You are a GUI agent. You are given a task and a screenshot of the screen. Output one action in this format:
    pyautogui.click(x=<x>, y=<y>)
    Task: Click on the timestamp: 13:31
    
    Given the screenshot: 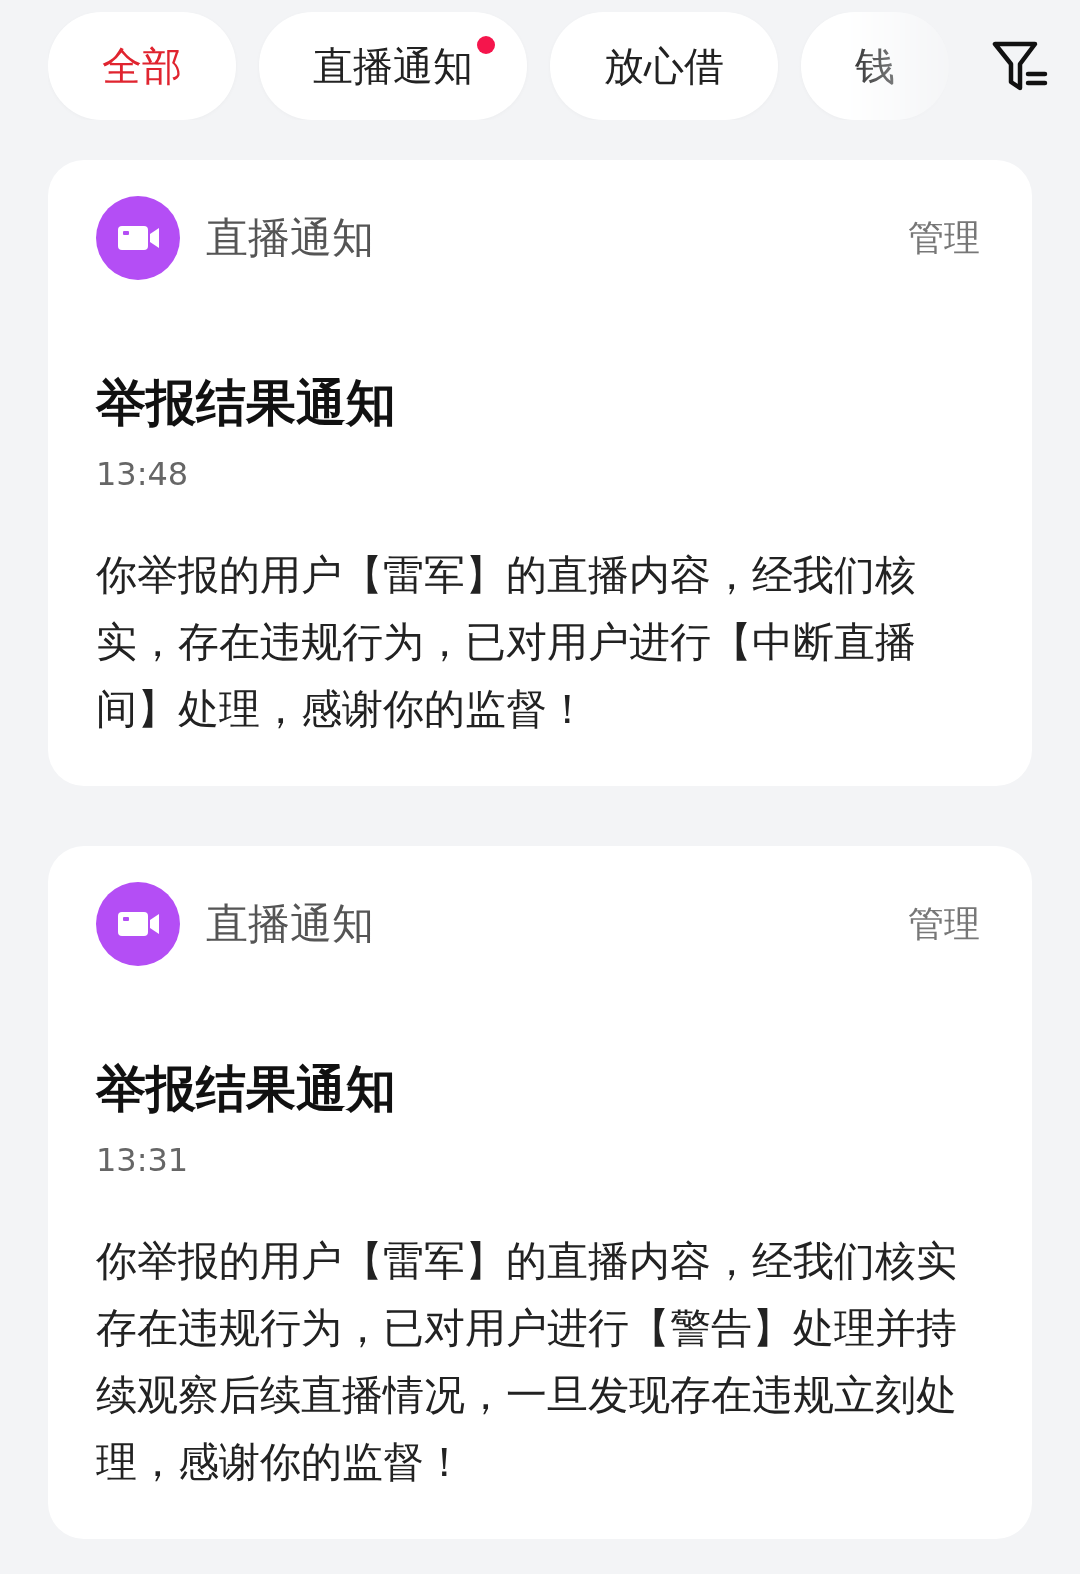 What is the action you would take?
    pyautogui.click(x=143, y=1160)
    